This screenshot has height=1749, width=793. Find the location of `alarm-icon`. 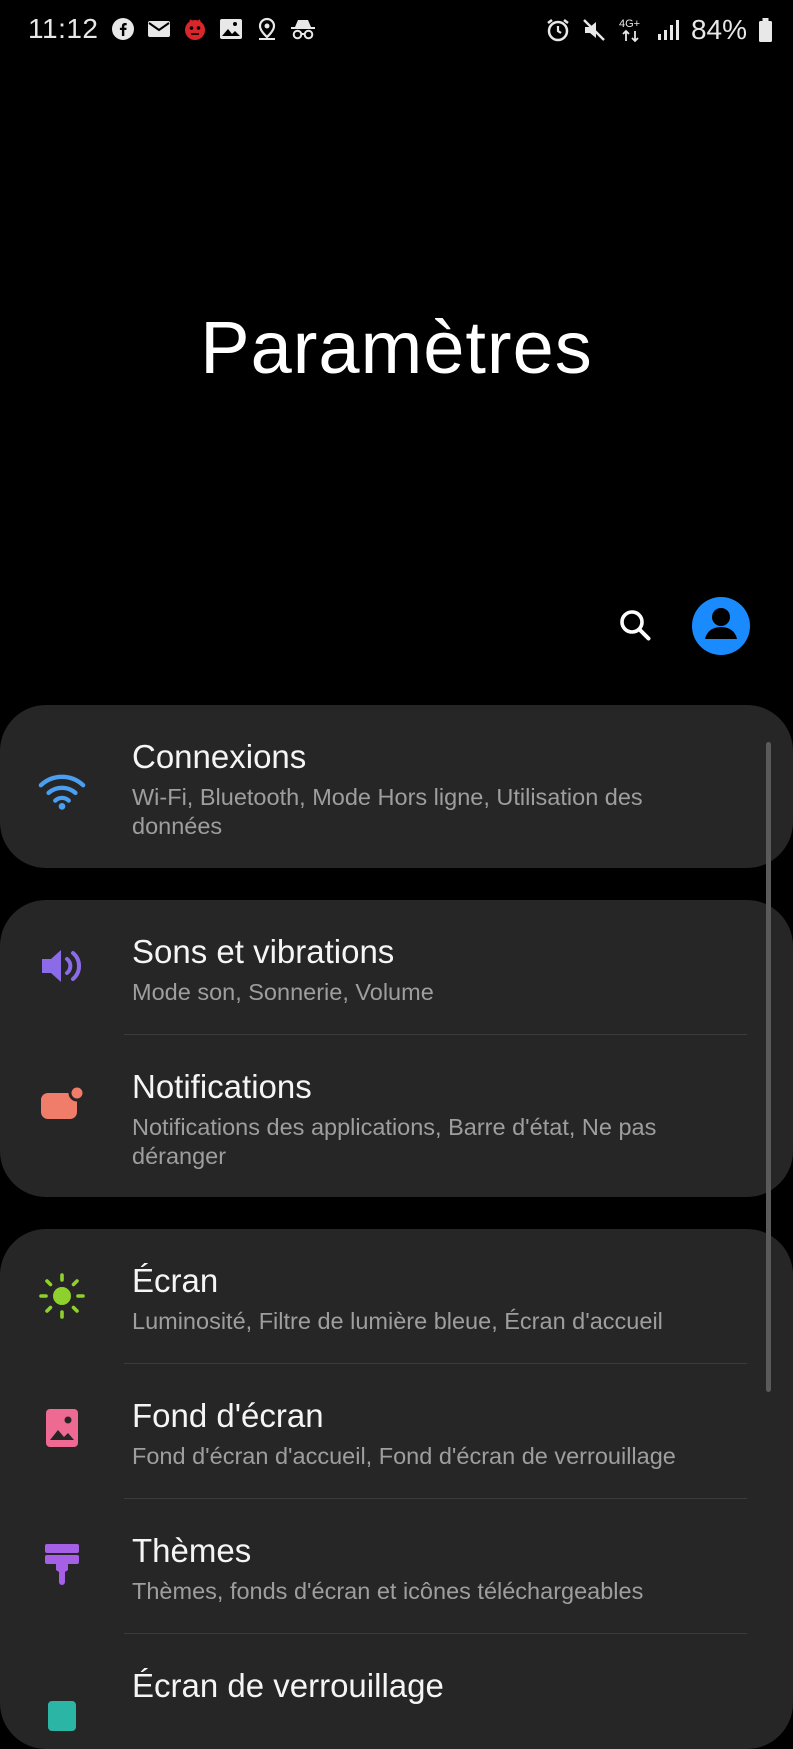

alarm-icon is located at coordinates (558, 30).